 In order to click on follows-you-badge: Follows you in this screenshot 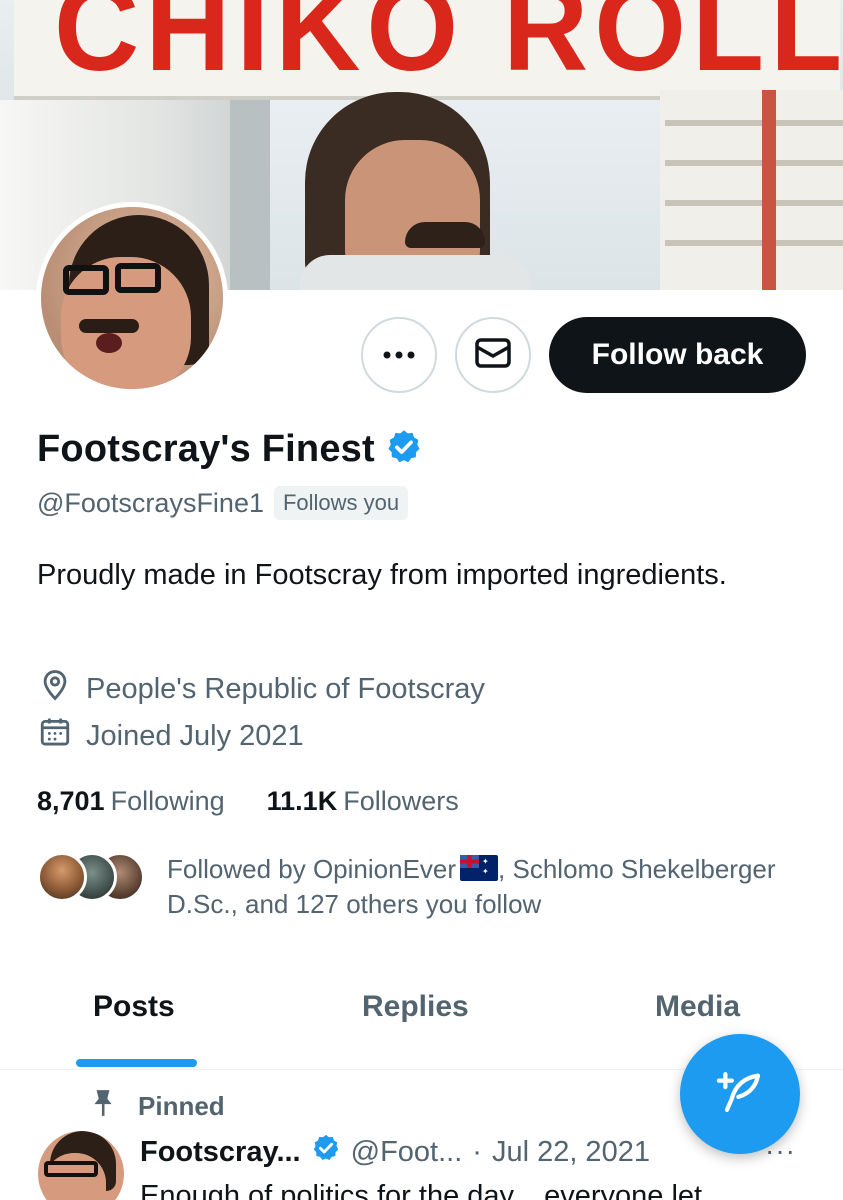, I will do `click(341, 503)`.